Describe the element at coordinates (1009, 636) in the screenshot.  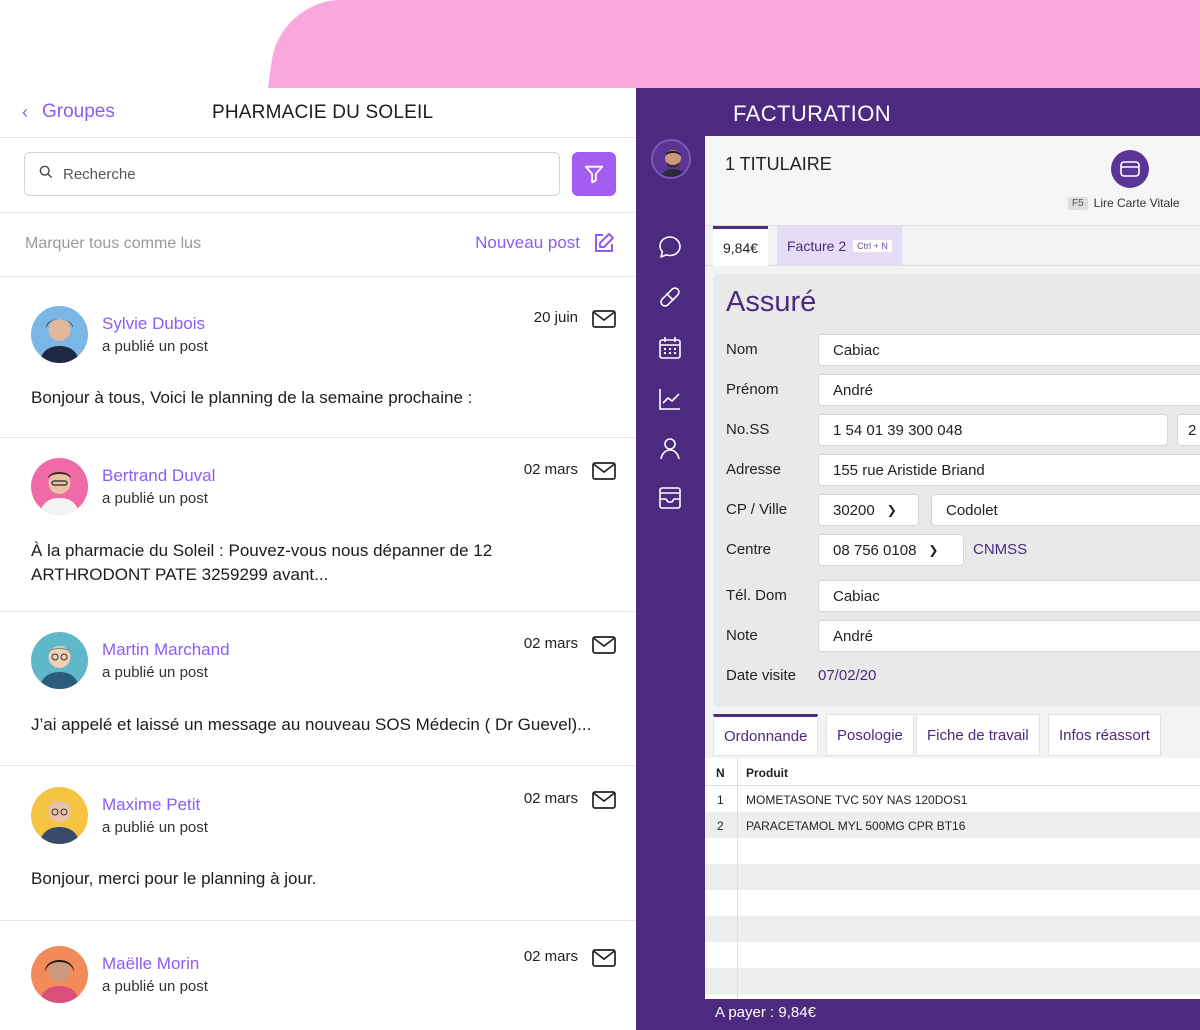
I see `note-field: André` at that location.